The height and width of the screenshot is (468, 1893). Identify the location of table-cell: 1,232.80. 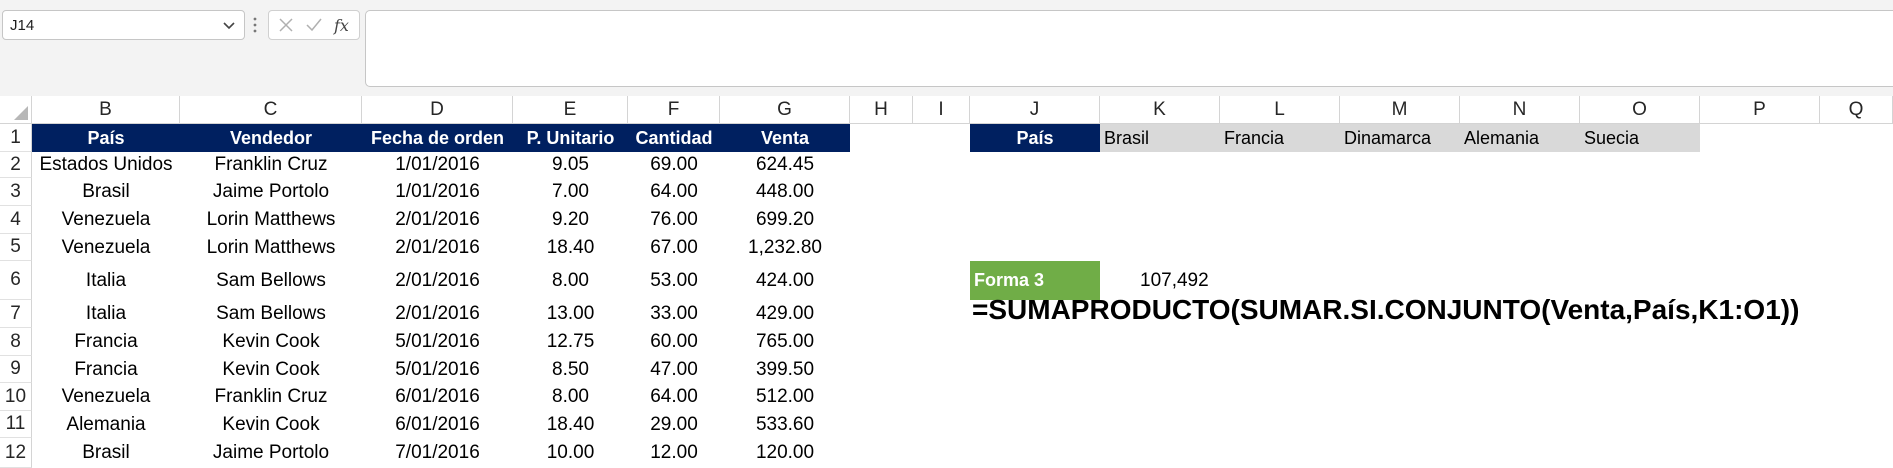
(785, 247).